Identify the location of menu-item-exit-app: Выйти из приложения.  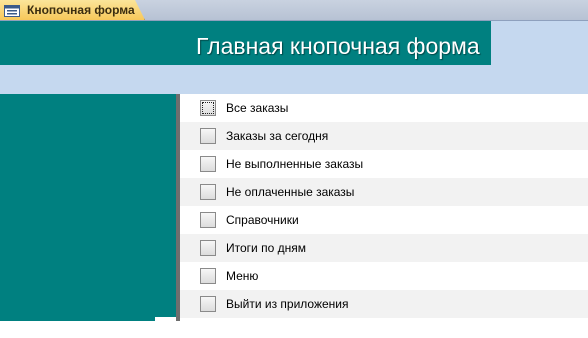
(384, 304).